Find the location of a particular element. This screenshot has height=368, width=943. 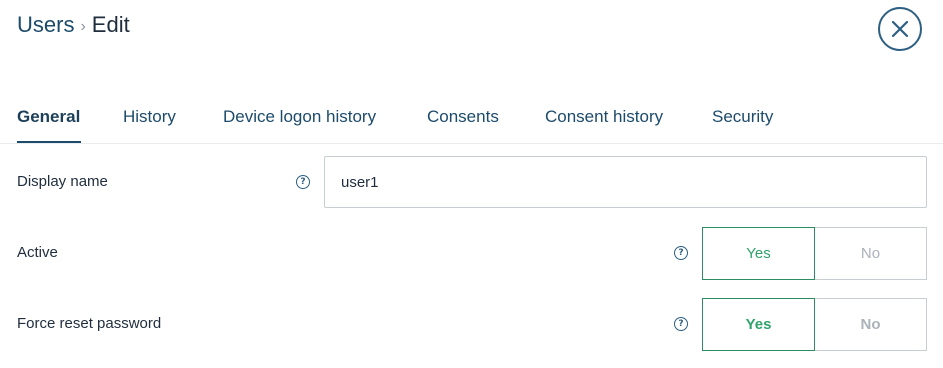

active-no-button: No is located at coordinates (871, 253).